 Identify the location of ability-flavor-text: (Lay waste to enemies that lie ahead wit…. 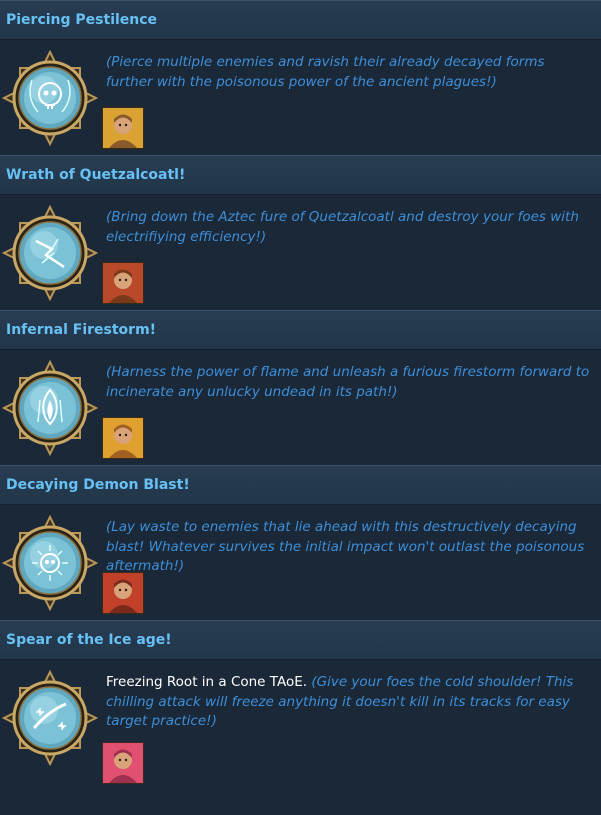
(345, 546).